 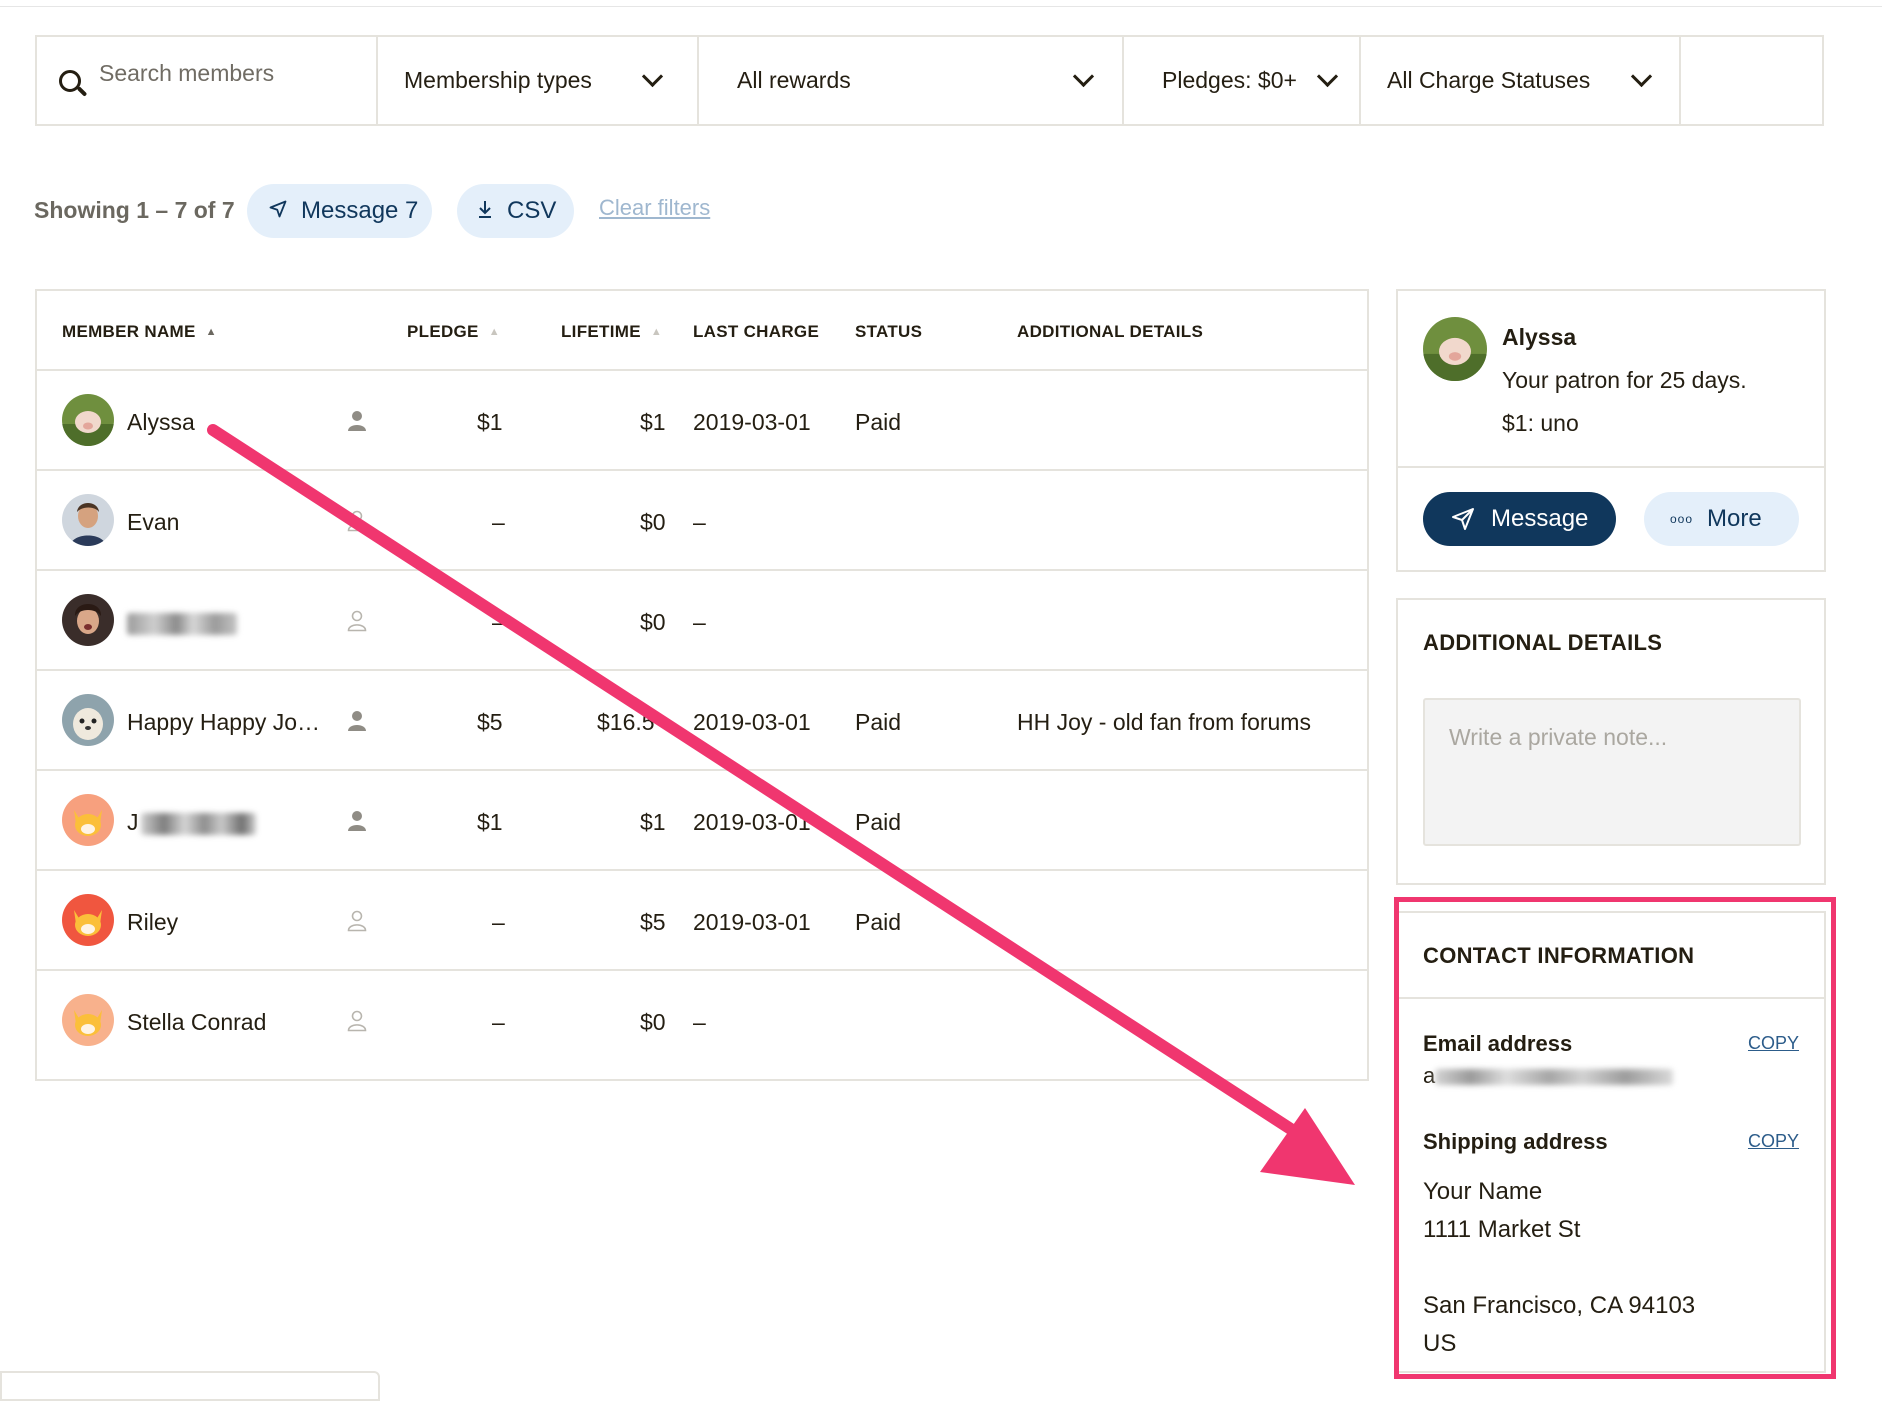 What do you see at coordinates (911, 80) in the screenshot?
I see `rewards-dropdown: All rewards` at bounding box center [911, 80].